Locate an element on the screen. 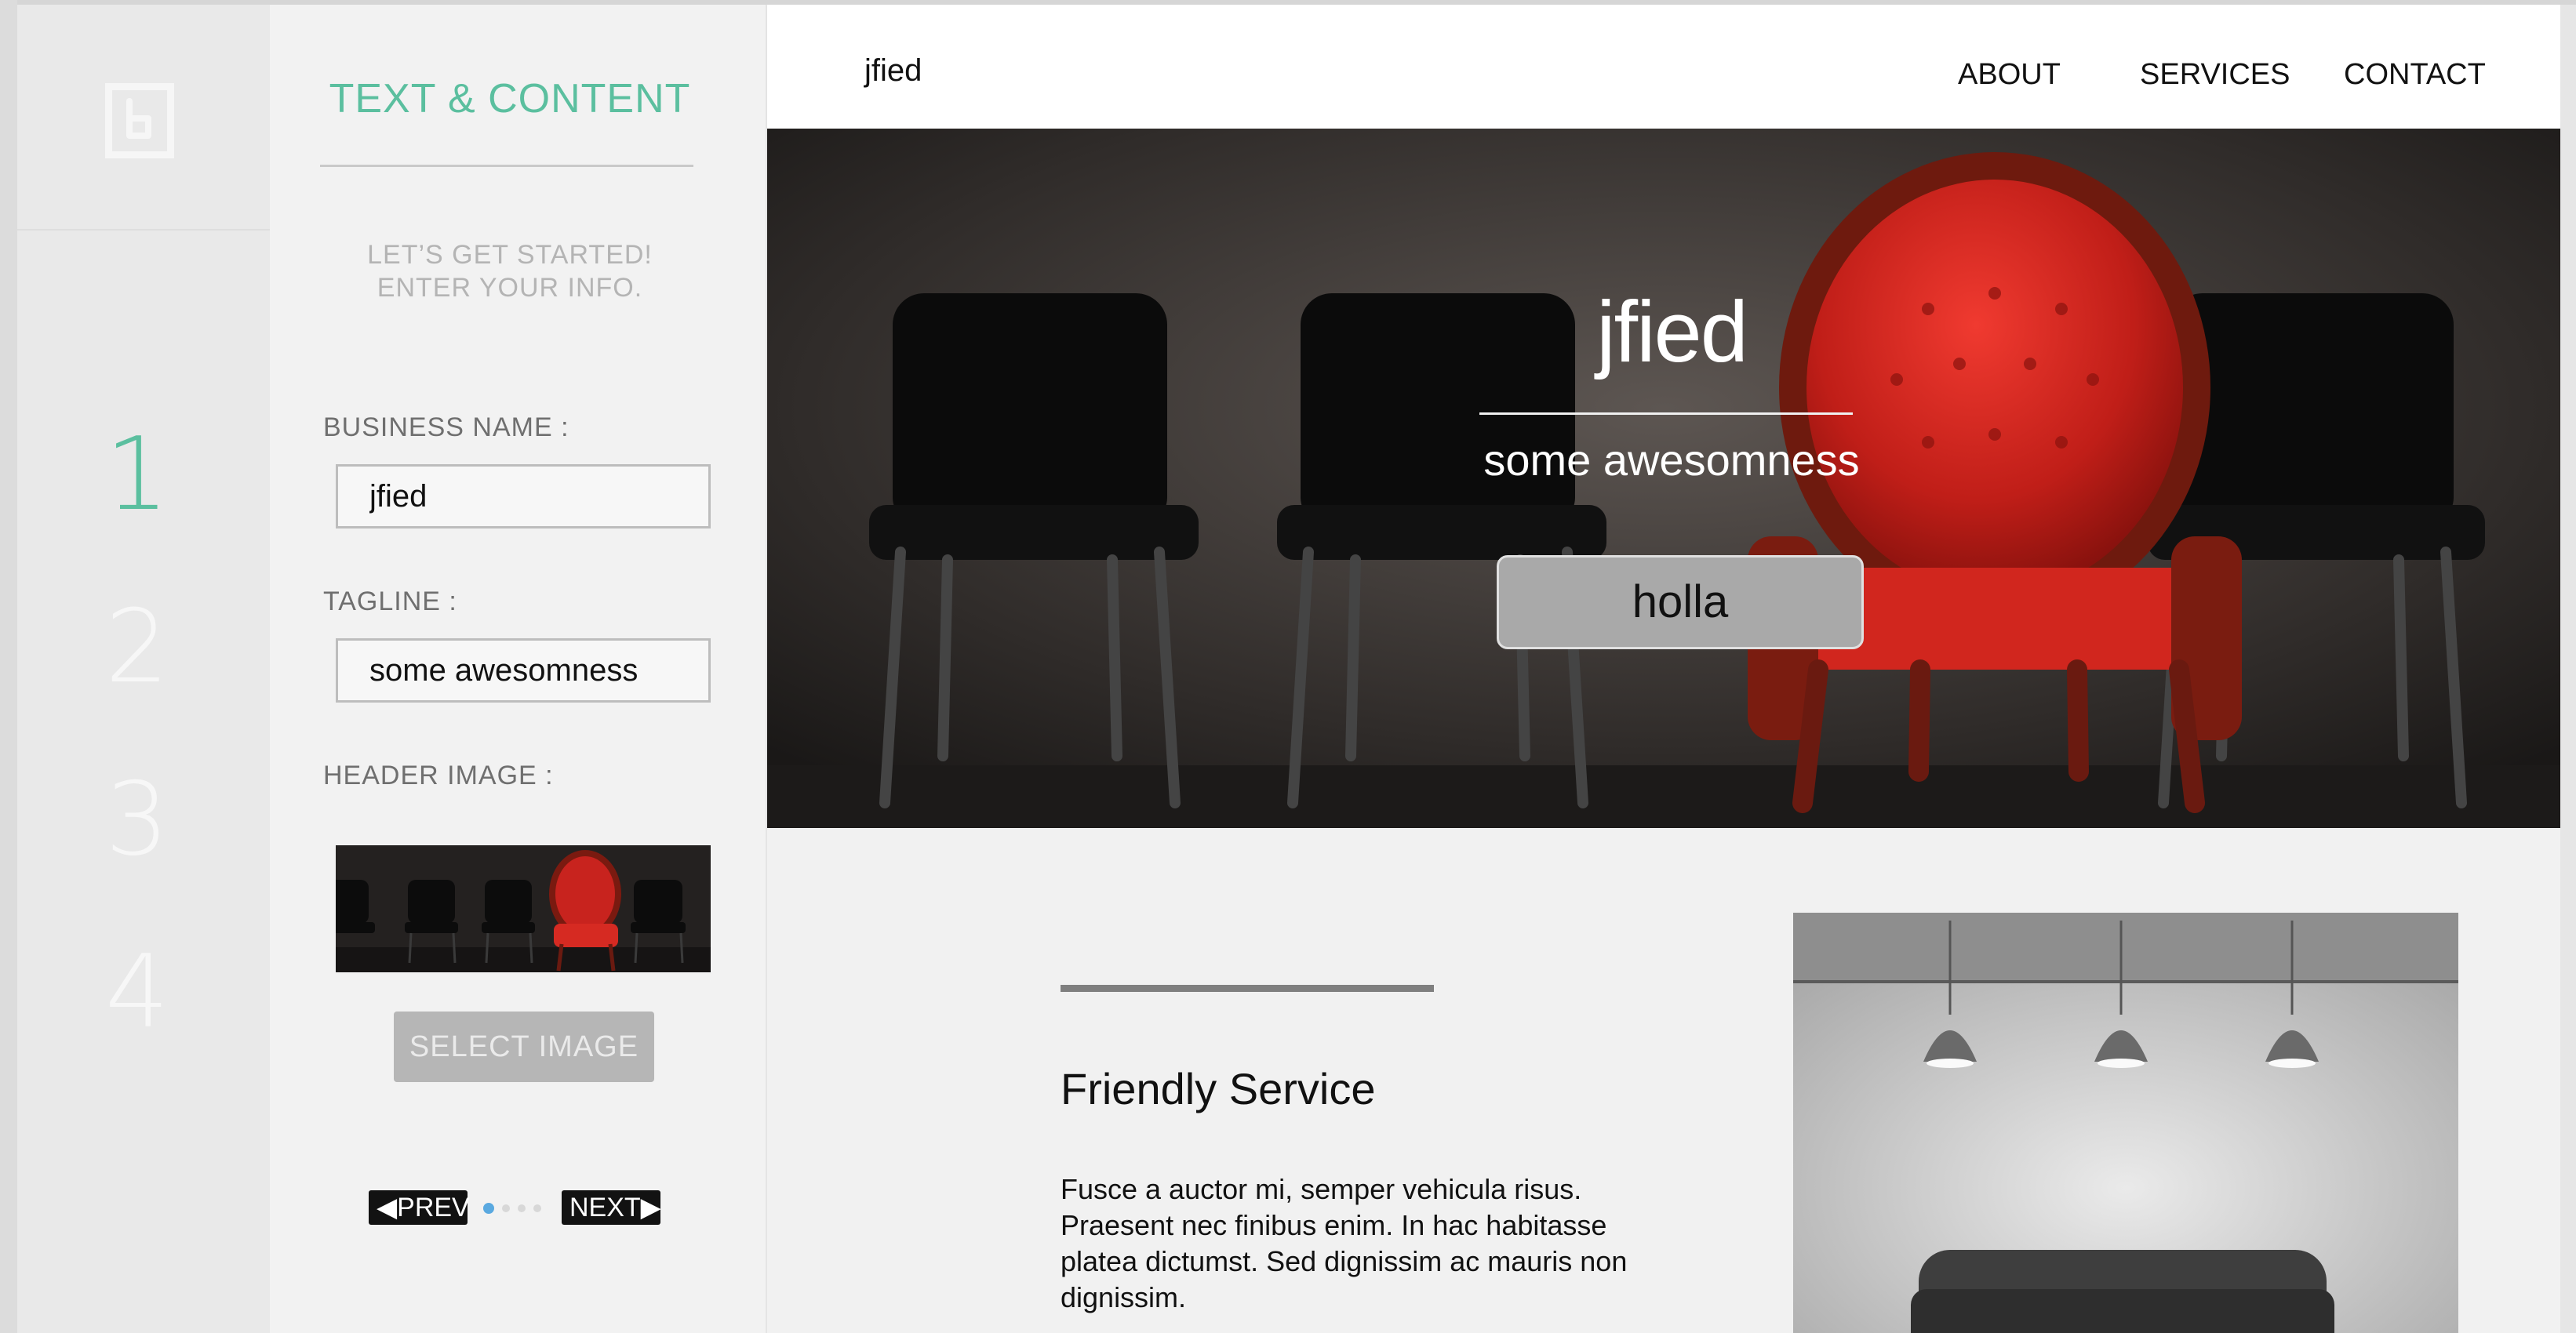 The height and width of the screenshot is (1333, 2576). panel-title-divider is located at coordinates (506, 166).